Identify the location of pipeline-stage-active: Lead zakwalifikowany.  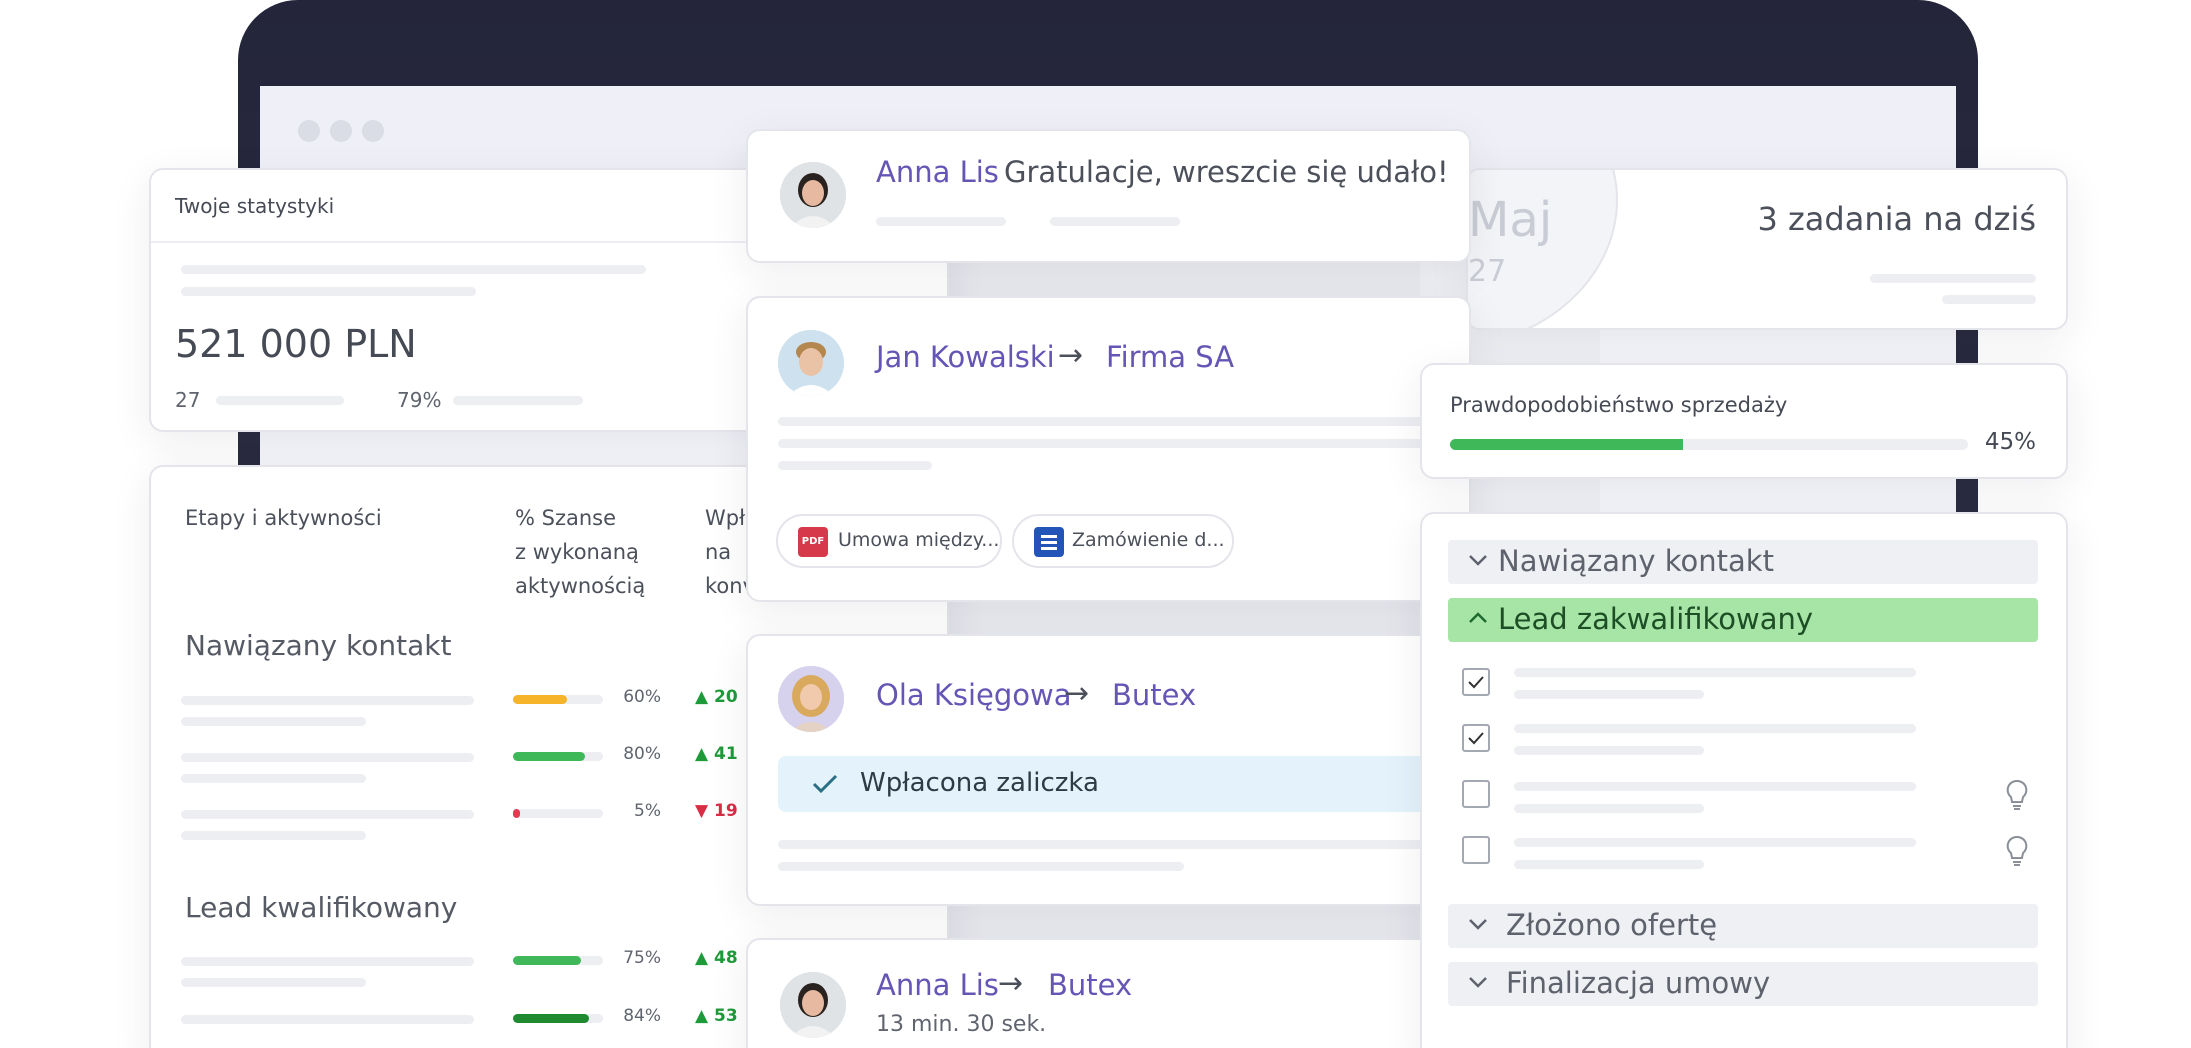
(1743, 620).